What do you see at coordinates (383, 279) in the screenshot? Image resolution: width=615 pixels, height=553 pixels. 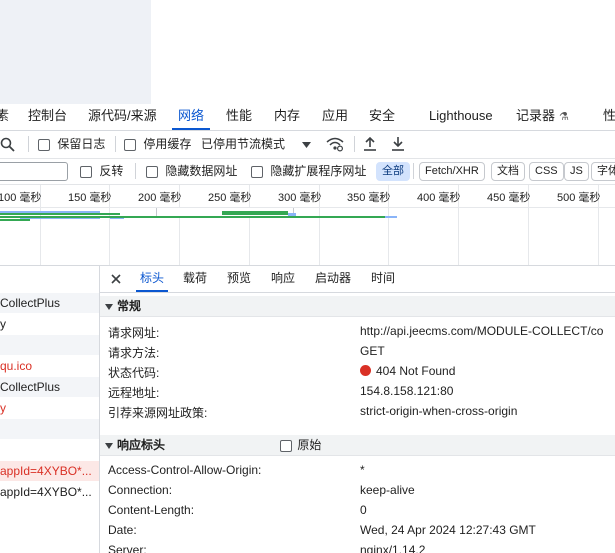 I see `tab-timing: 时间` at bounding box center [383, 279].